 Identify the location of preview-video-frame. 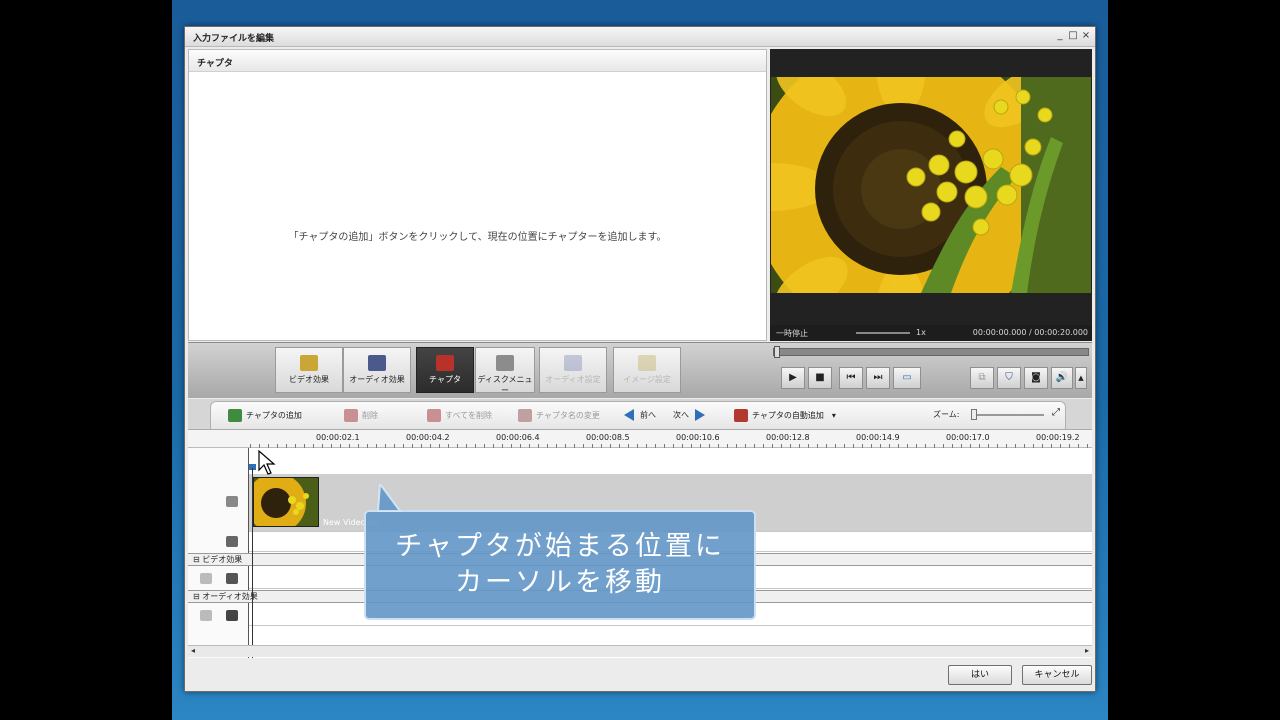
(931, 185).